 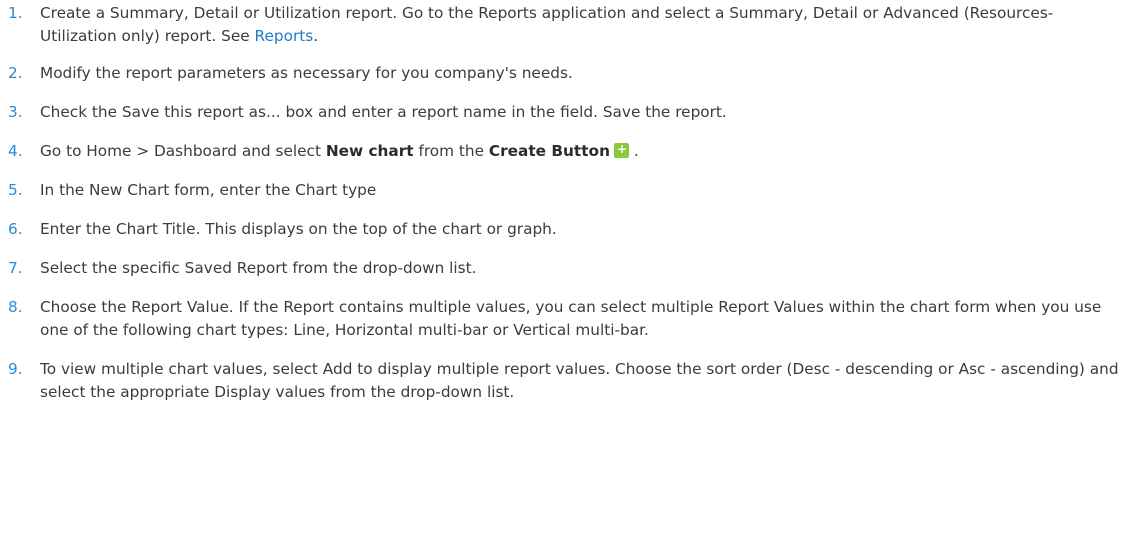 I want to click on step-number: 2., so click(x=15, y=73).